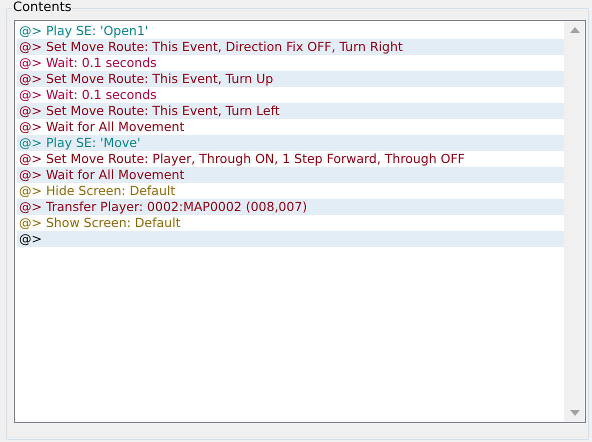 The image size is (592, 442). What do you see at coordinates (575, 30) in the screenshot?
I see `scroll-up-icon` at bounding box center [575, 30].